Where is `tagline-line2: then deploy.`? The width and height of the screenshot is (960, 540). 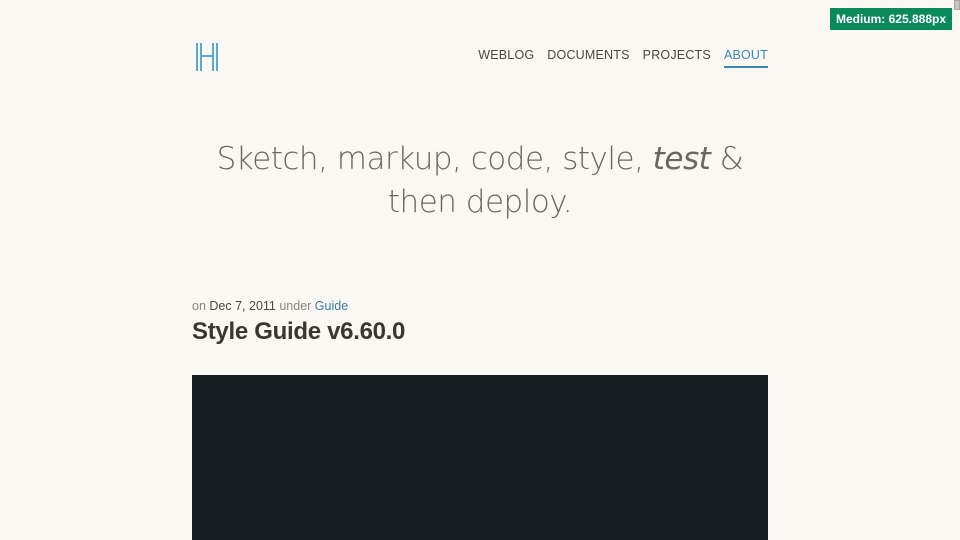 tagline-line2: then deploy. is located at coordinates (480, 202).